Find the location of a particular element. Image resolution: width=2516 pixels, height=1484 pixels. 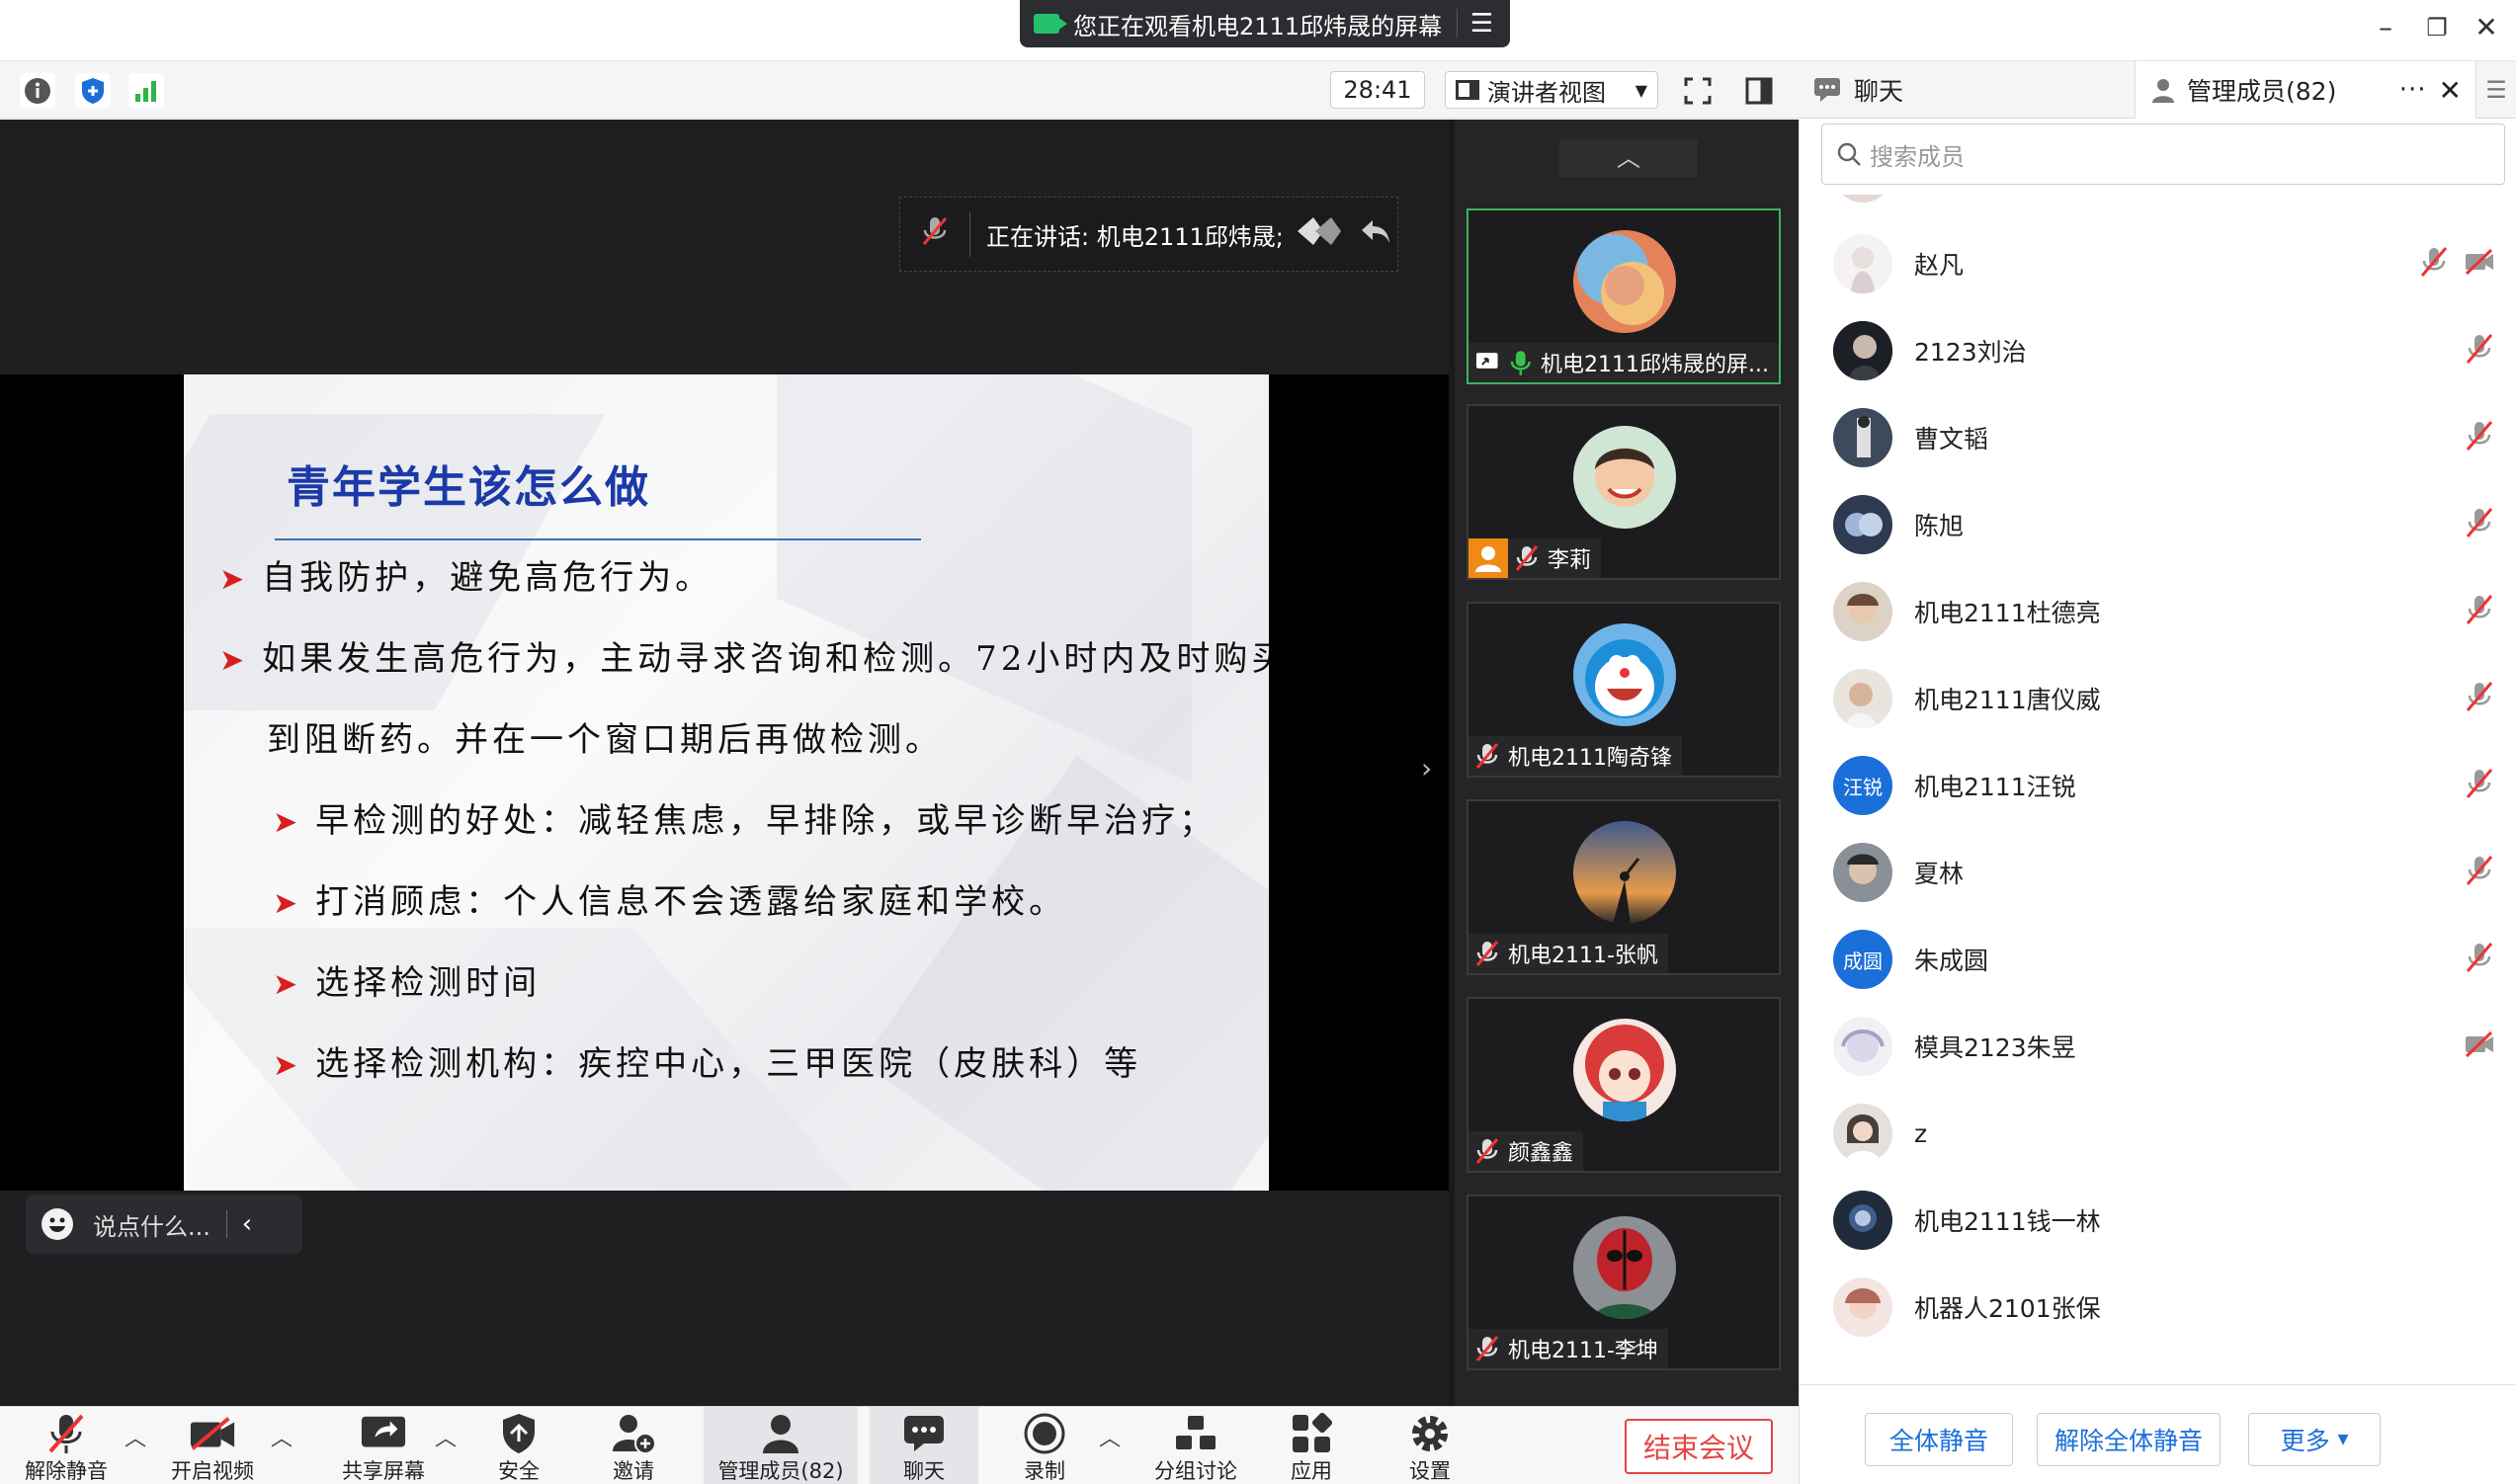

video-tile: 机电2111-张帆 is located at coordinates (1624, 887).